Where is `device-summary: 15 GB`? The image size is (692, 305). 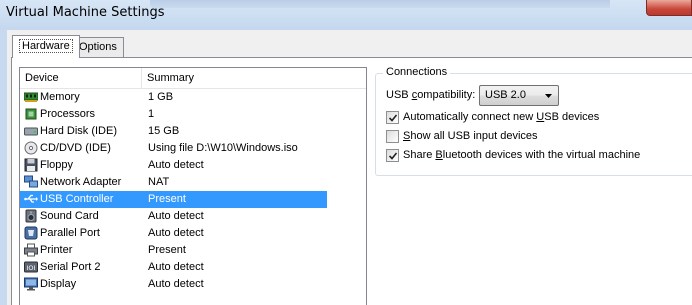 device-summary: 15 GB is located at coordinates (164, 131).